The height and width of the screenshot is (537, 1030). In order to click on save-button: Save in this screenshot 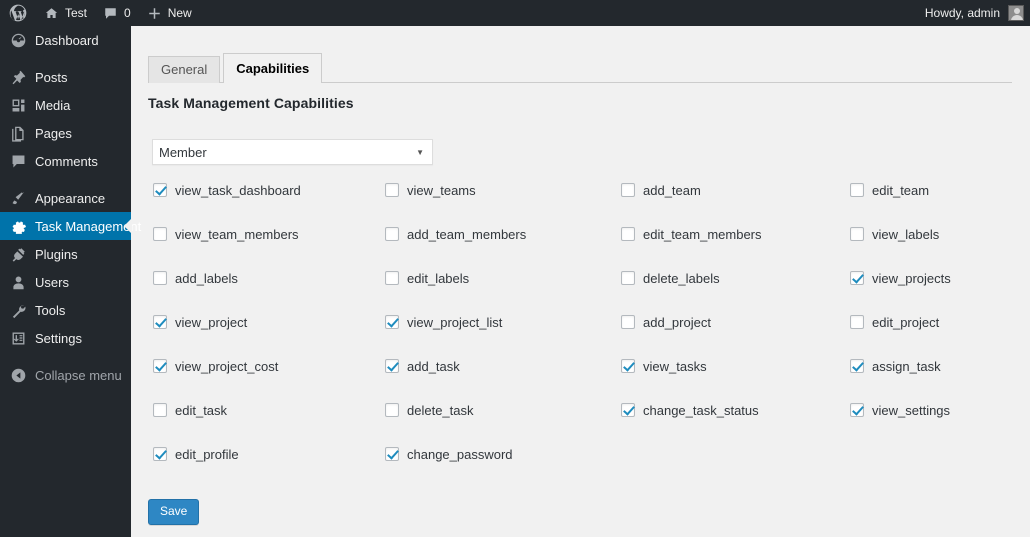, I will do `click(174, 512)`.